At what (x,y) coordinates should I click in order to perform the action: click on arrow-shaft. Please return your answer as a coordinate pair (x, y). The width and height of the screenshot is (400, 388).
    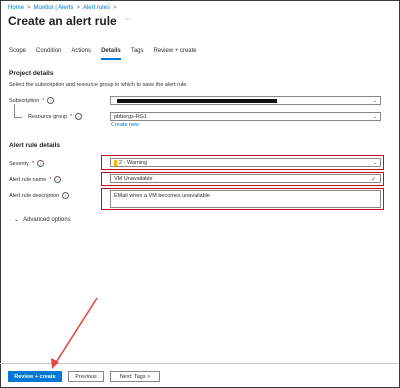
    Looking at the image, I should click on (76, 331).